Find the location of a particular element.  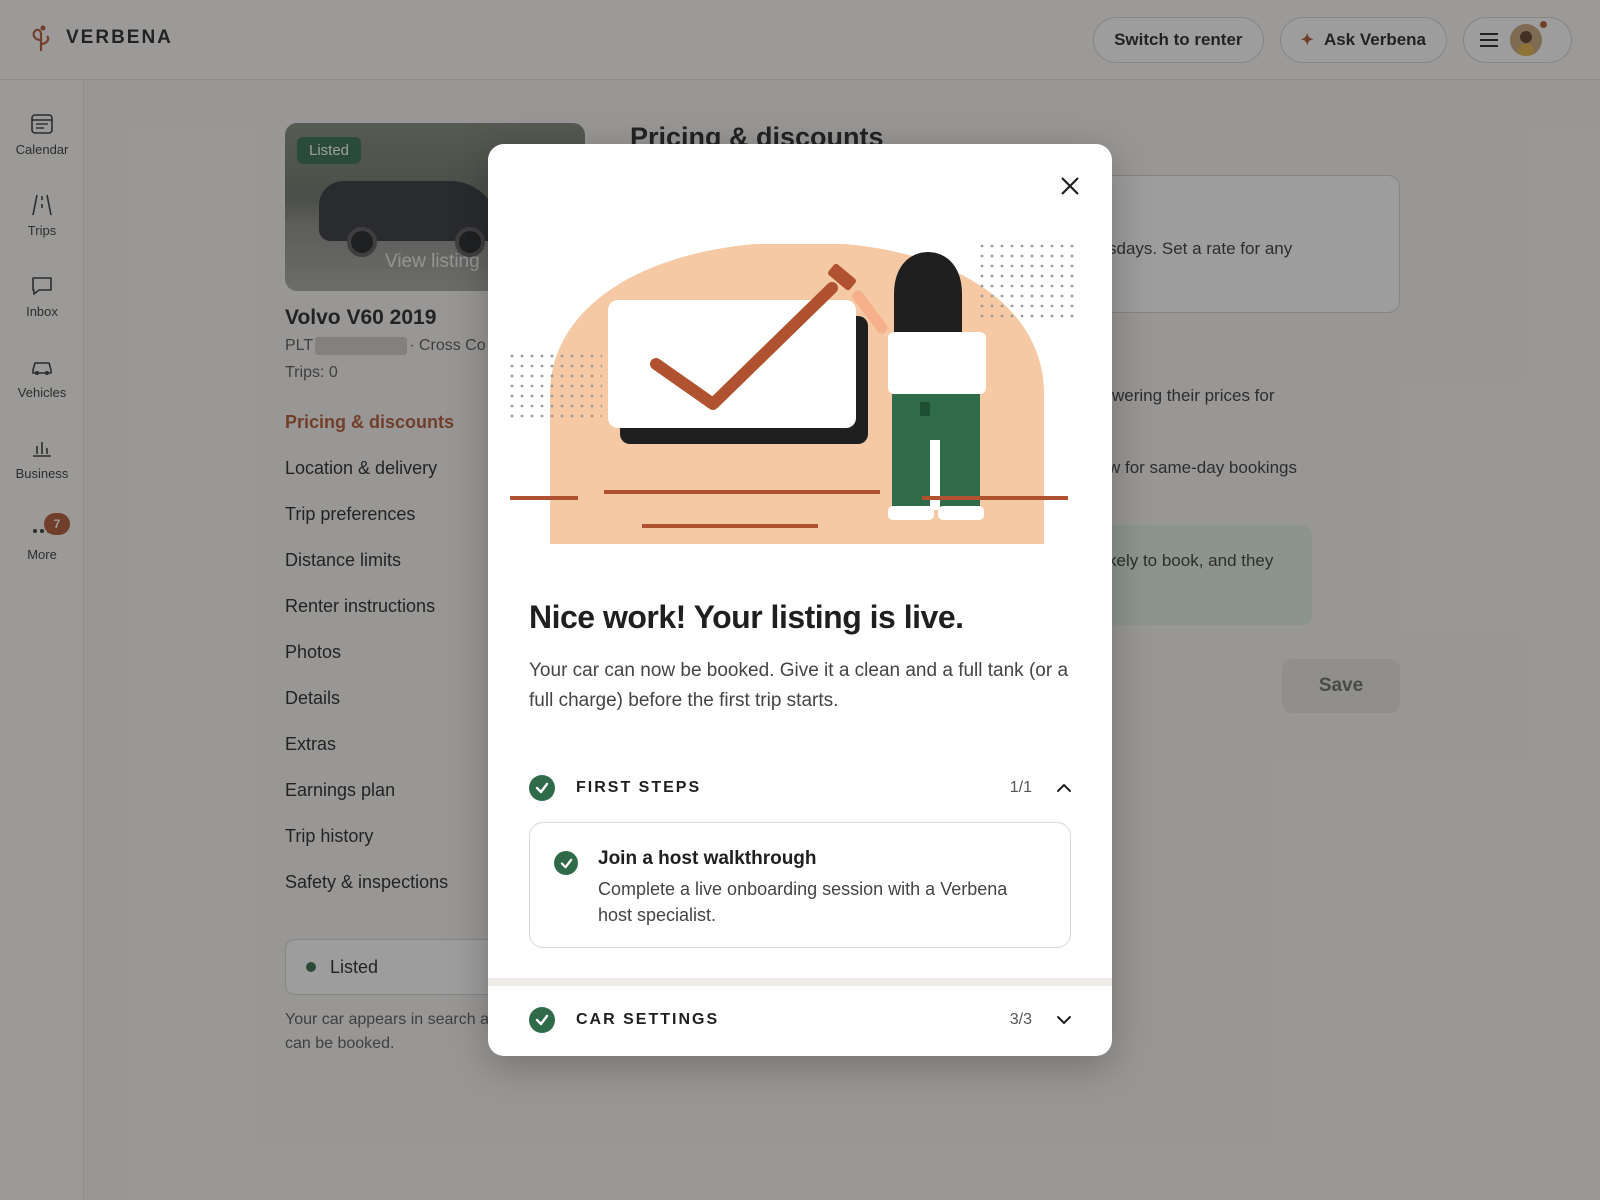

close-button is located at coordinates (1070, 186).